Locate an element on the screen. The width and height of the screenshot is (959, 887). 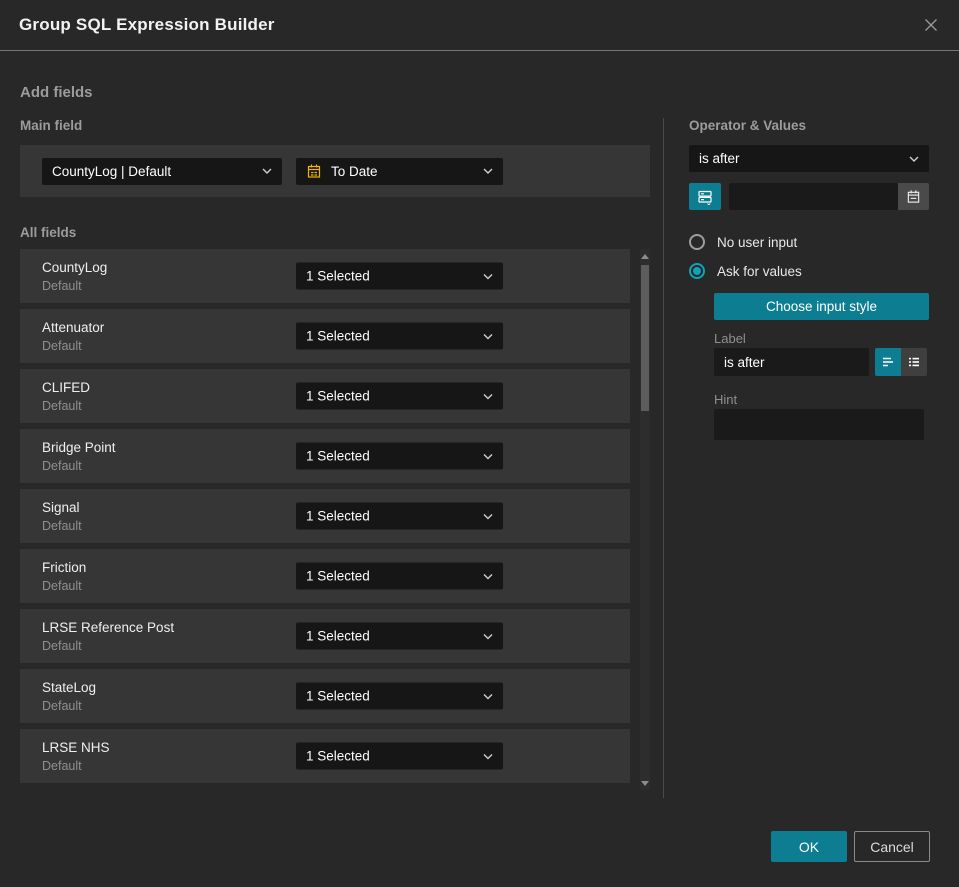
hint-caption: Hint is located at coordinates (726, 399).